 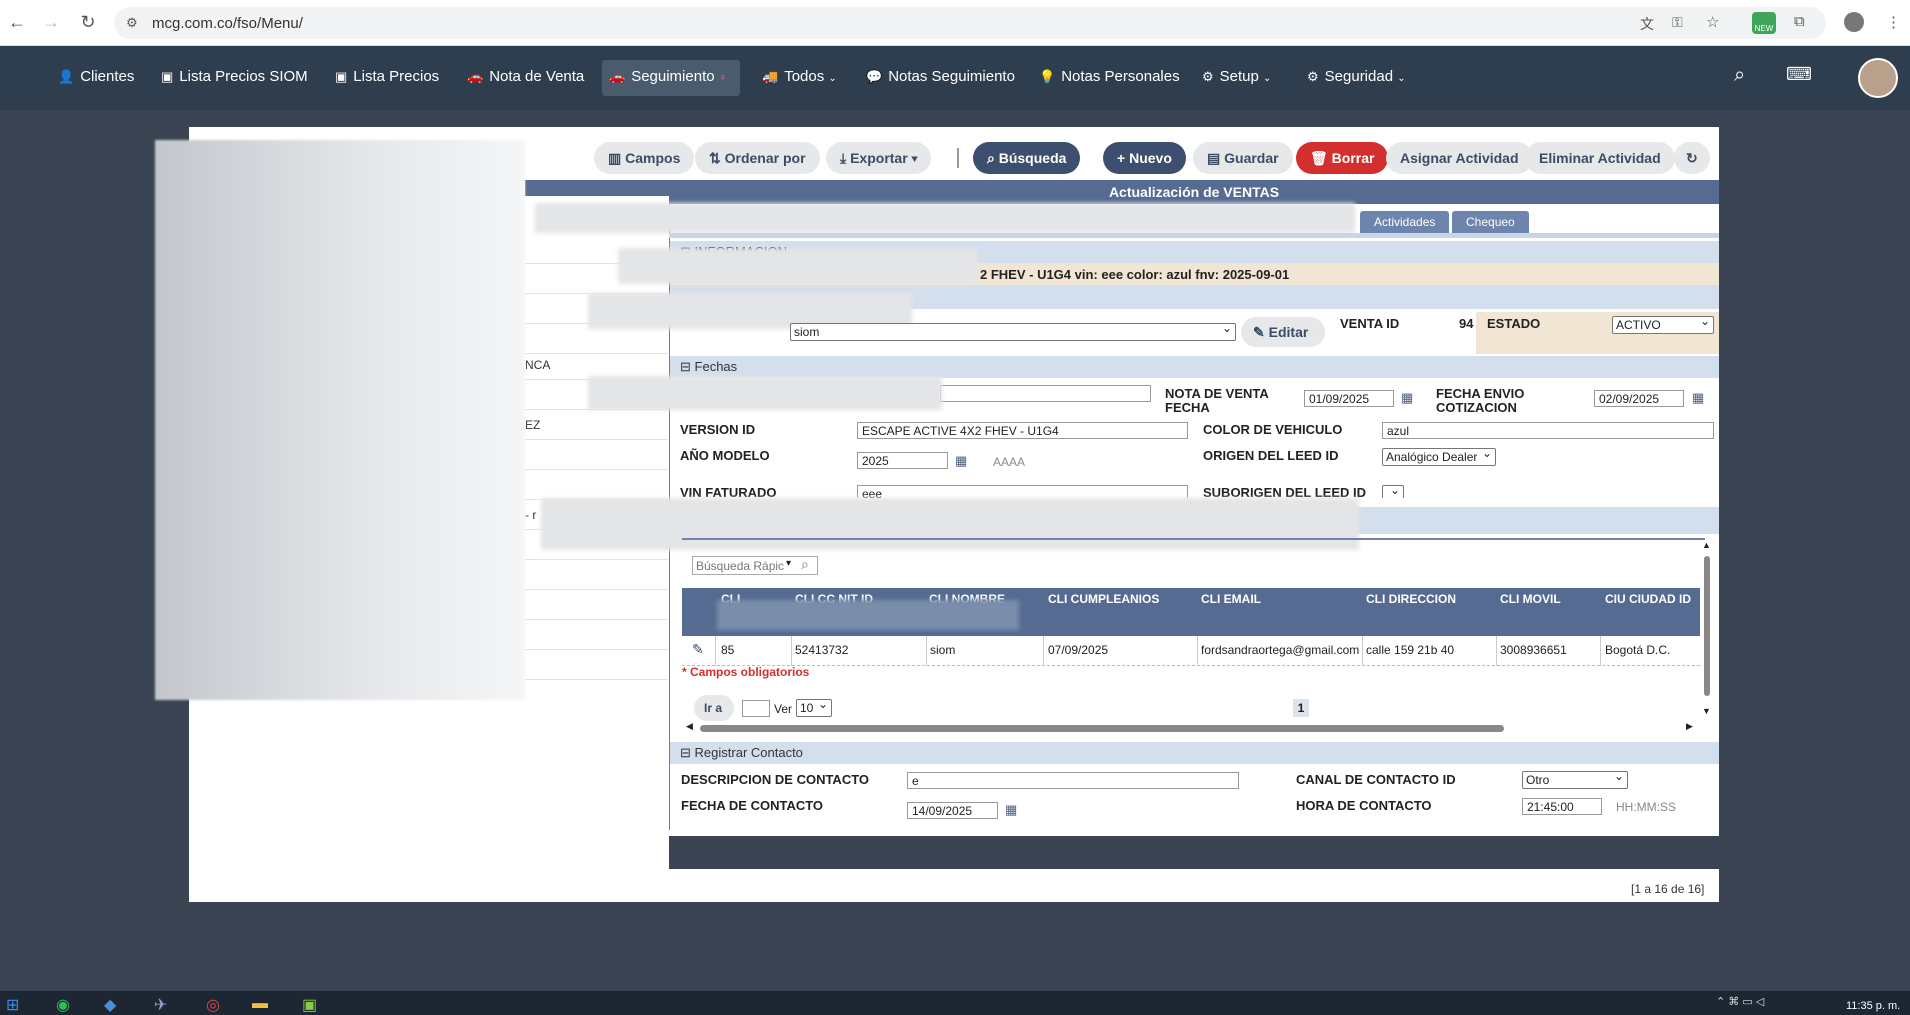 What do you see at coordinates (213, 1005) in the screenshot?
I see `chrome-icon: ◎` at bounding box center [213, 1005].